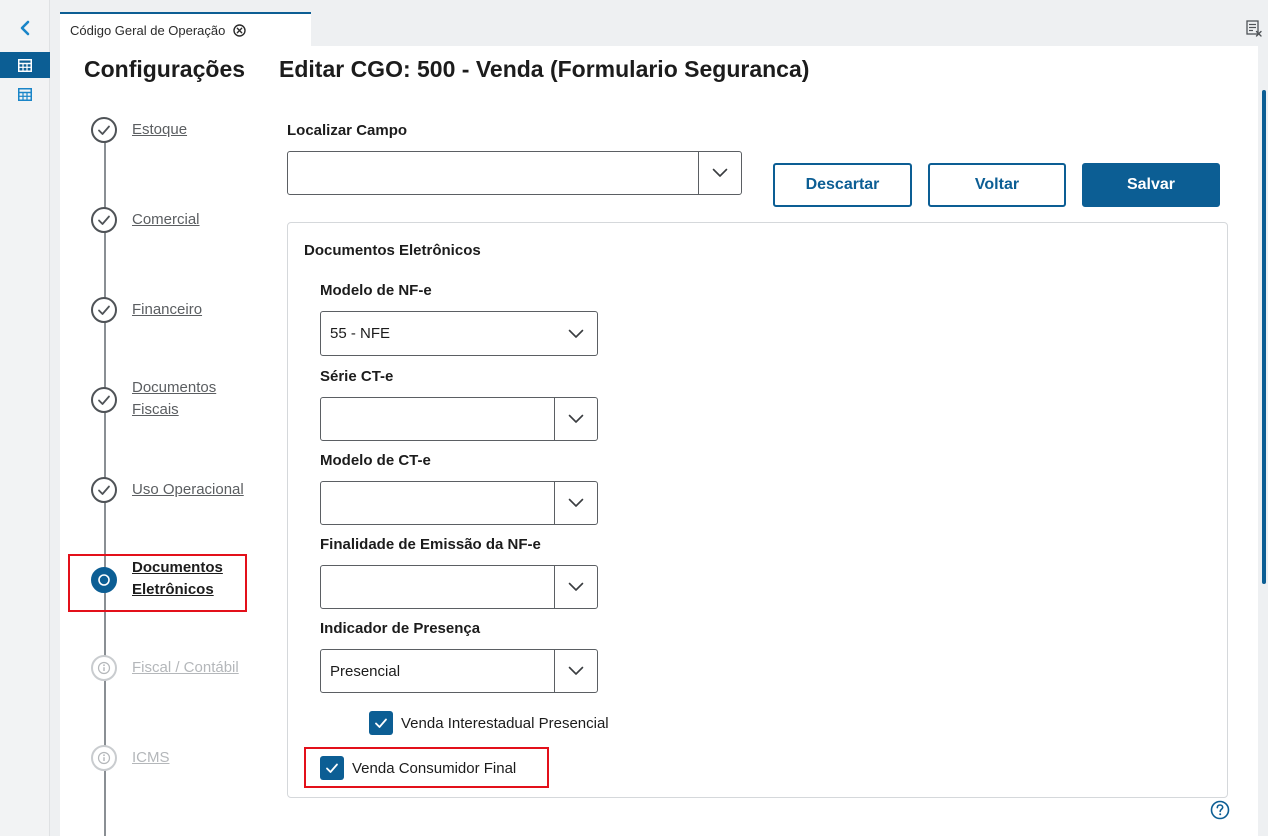 Image resolution: width=1268 pixels, height=836 pixels. I want to click on checkbox-label: Venda Consumidor Final, so click(434, 768).